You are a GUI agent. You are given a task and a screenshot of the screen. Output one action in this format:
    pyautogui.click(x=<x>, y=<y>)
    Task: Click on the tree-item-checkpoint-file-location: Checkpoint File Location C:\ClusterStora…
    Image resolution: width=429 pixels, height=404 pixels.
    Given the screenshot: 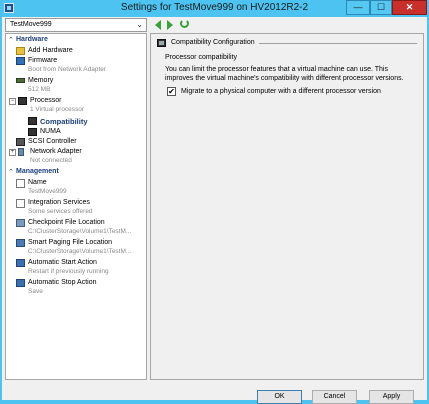 What is the action you would take?
    pyautogui.click(x=76, y=228)
    